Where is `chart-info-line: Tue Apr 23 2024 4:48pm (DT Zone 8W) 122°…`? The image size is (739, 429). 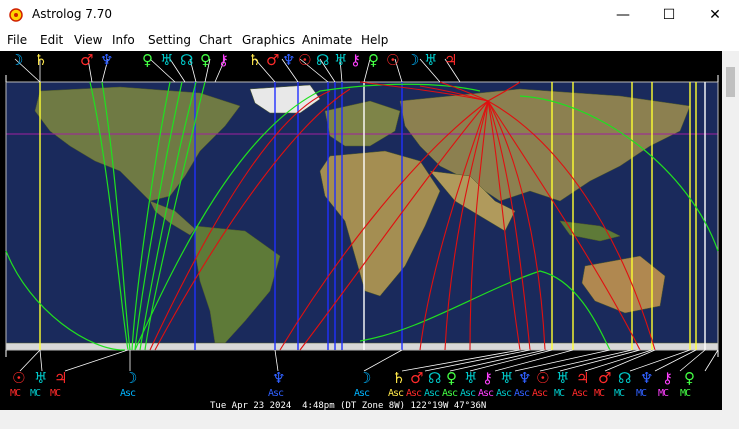
chart-info-line: Tue Apr 23 2024 4:48pm (DT Zone 8W) 122°… is located at coordinates (348, 405).